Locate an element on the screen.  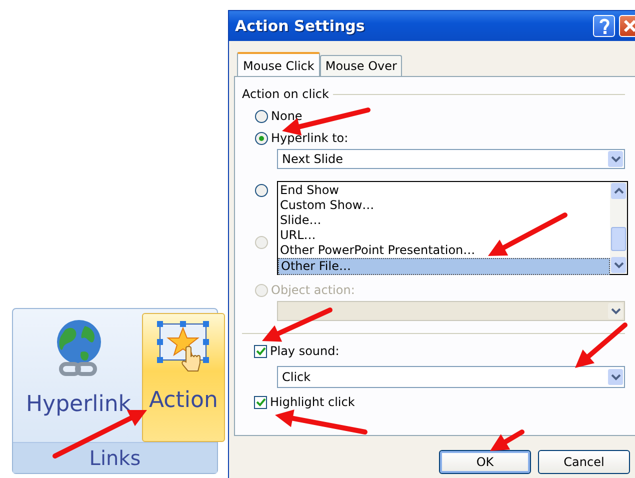
dropdown-field: Next Slide is located at coordinates (451, 159).